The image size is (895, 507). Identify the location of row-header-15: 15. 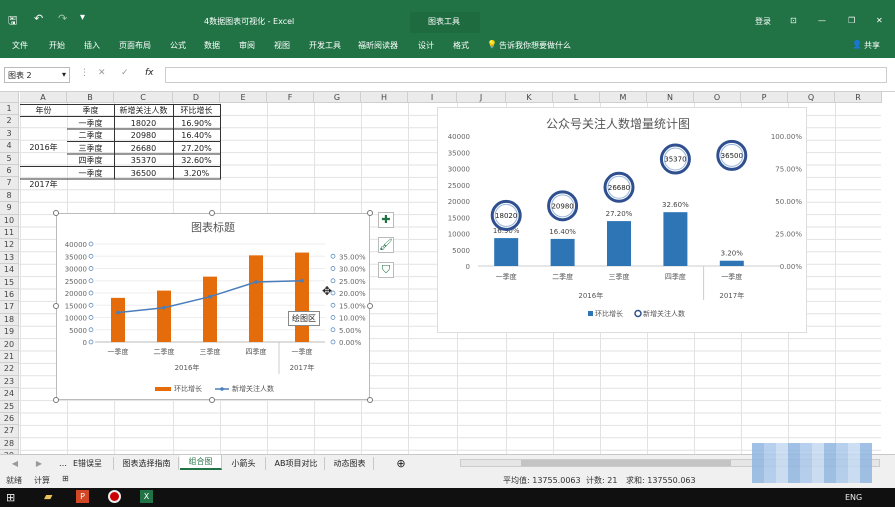
(9, 282).